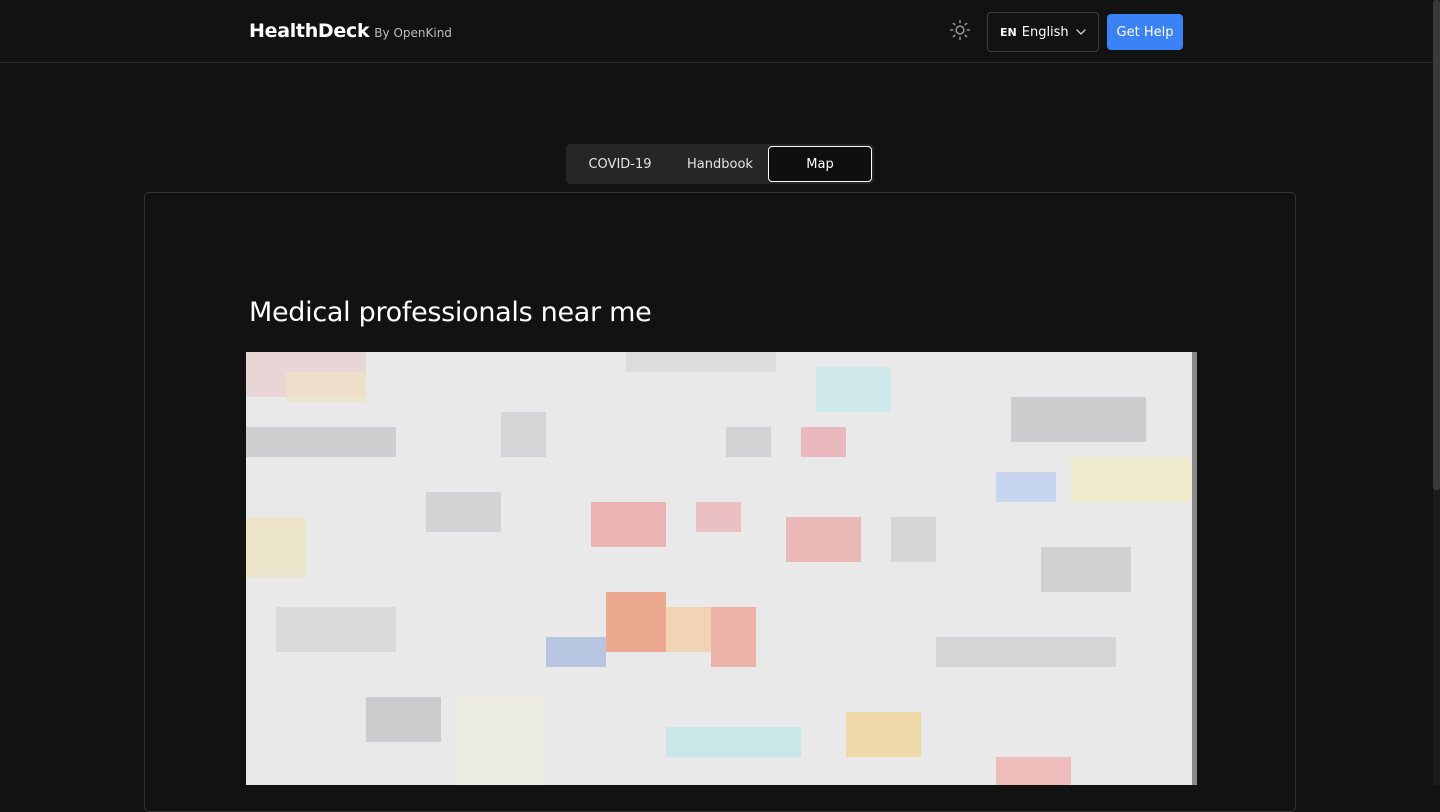 This screenshot has width=1440, height=812. What do you see at coordinates (620, 164) in the screenshot?
I see `tab-covid-19: COVID-19` at bounding box center [620, 164].